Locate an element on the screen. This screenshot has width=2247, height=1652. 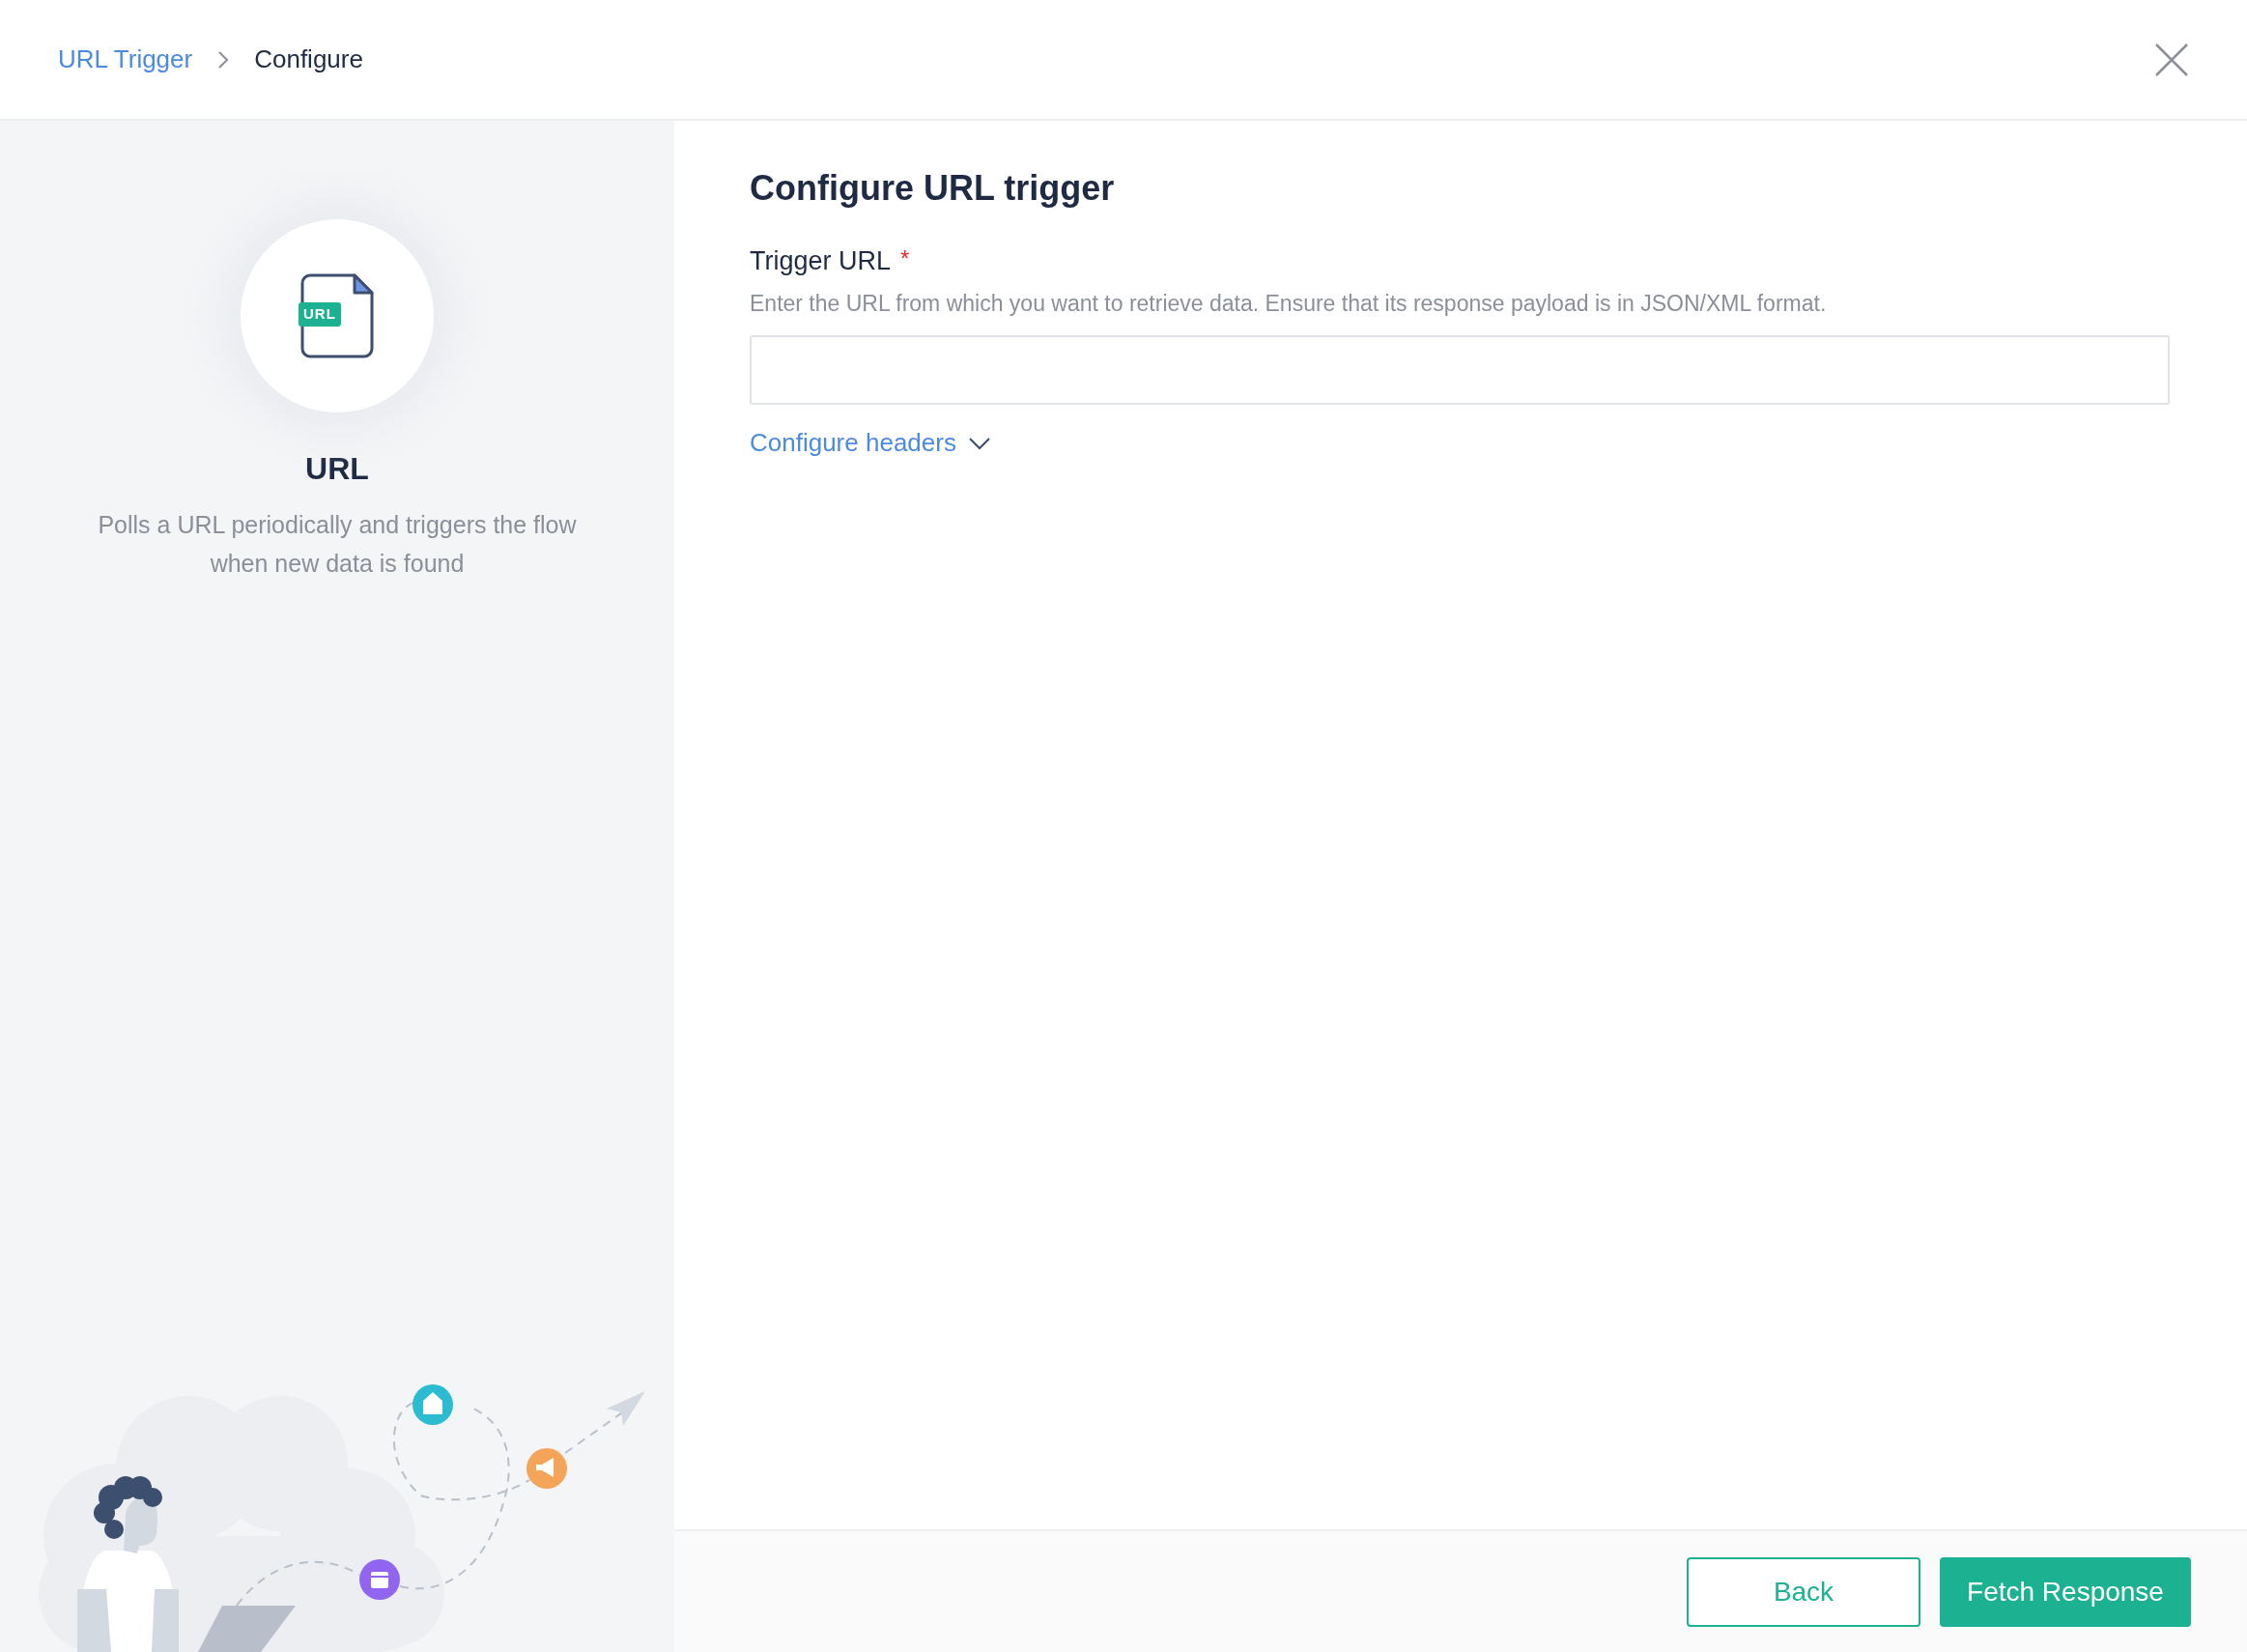
required-mark: * is located at coordinates (905, 259).